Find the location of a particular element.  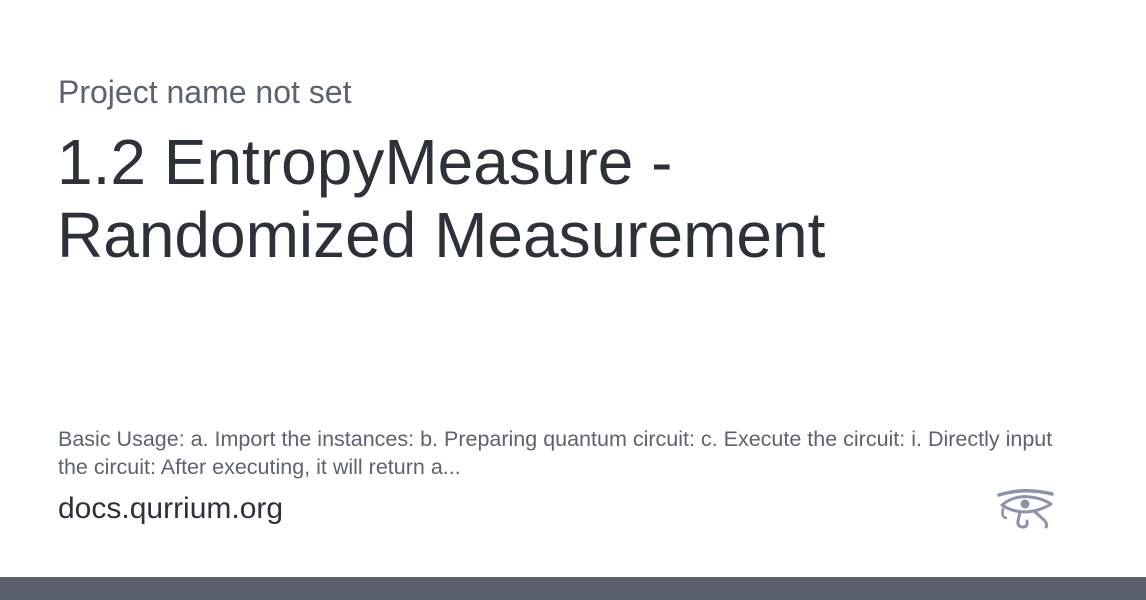

eye-of-horus-icon is located at coordinates (1026, 510).